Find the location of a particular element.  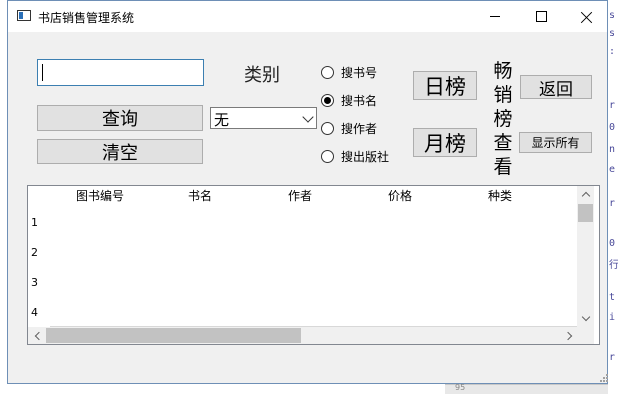

minimize-button is located at coordinates (495, 16).